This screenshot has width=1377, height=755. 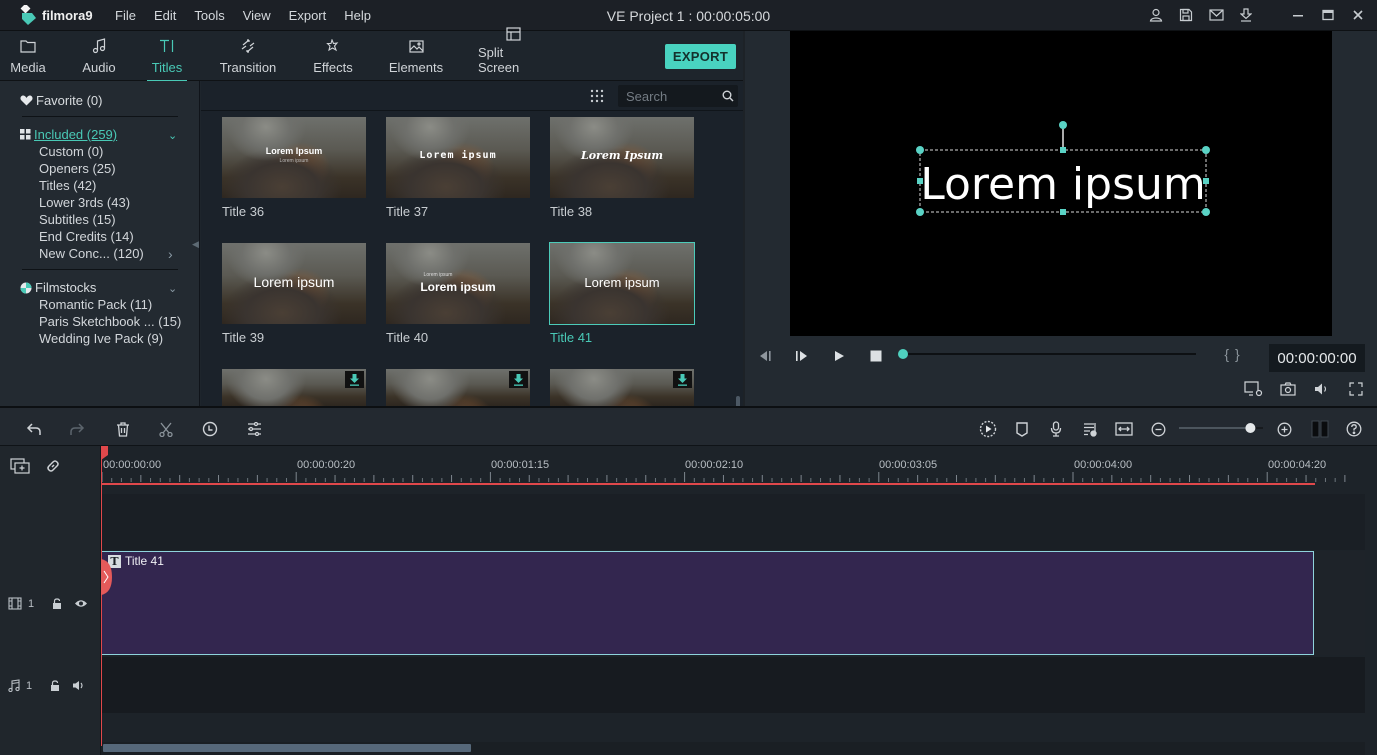 I want to click on sidebar-item-wedding-pack: Wedding Ive Pack (9), so click(x=101, y=338).